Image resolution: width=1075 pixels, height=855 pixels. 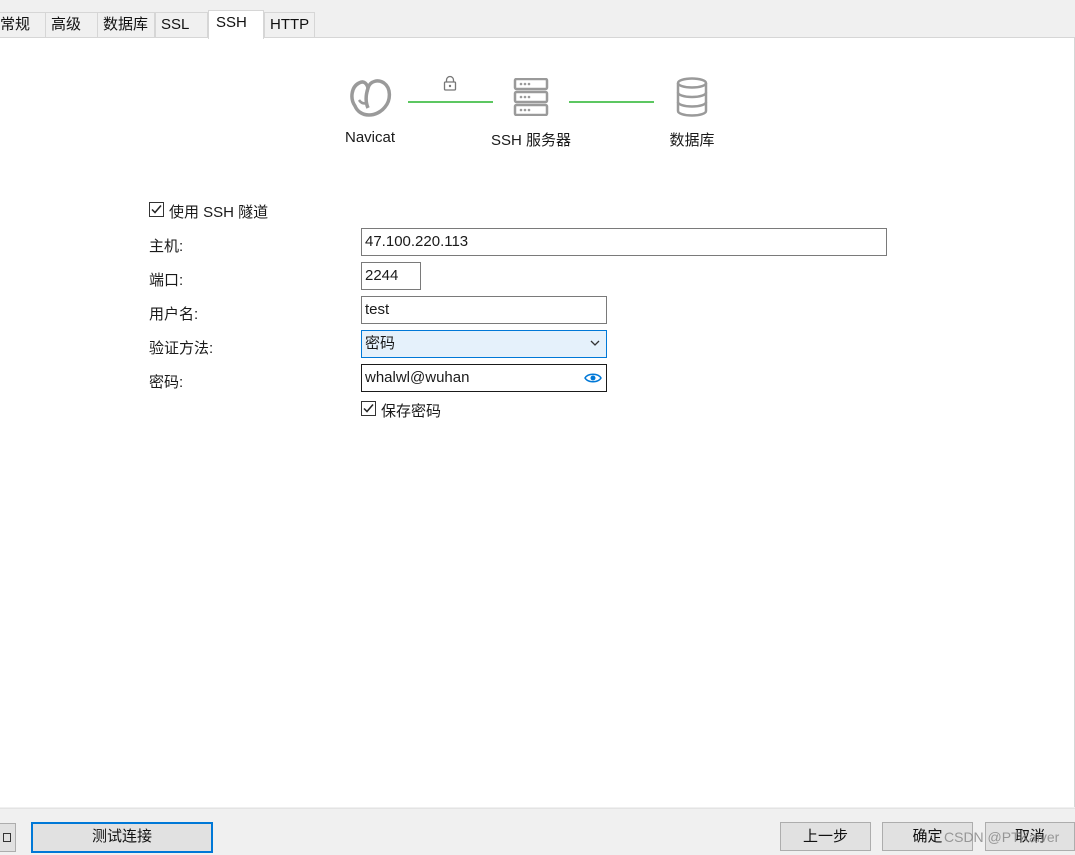 What do you see at coordinates (66, 24) in the screenshot?
I see `tab-label: 高级` at bounding box center [66, 24].